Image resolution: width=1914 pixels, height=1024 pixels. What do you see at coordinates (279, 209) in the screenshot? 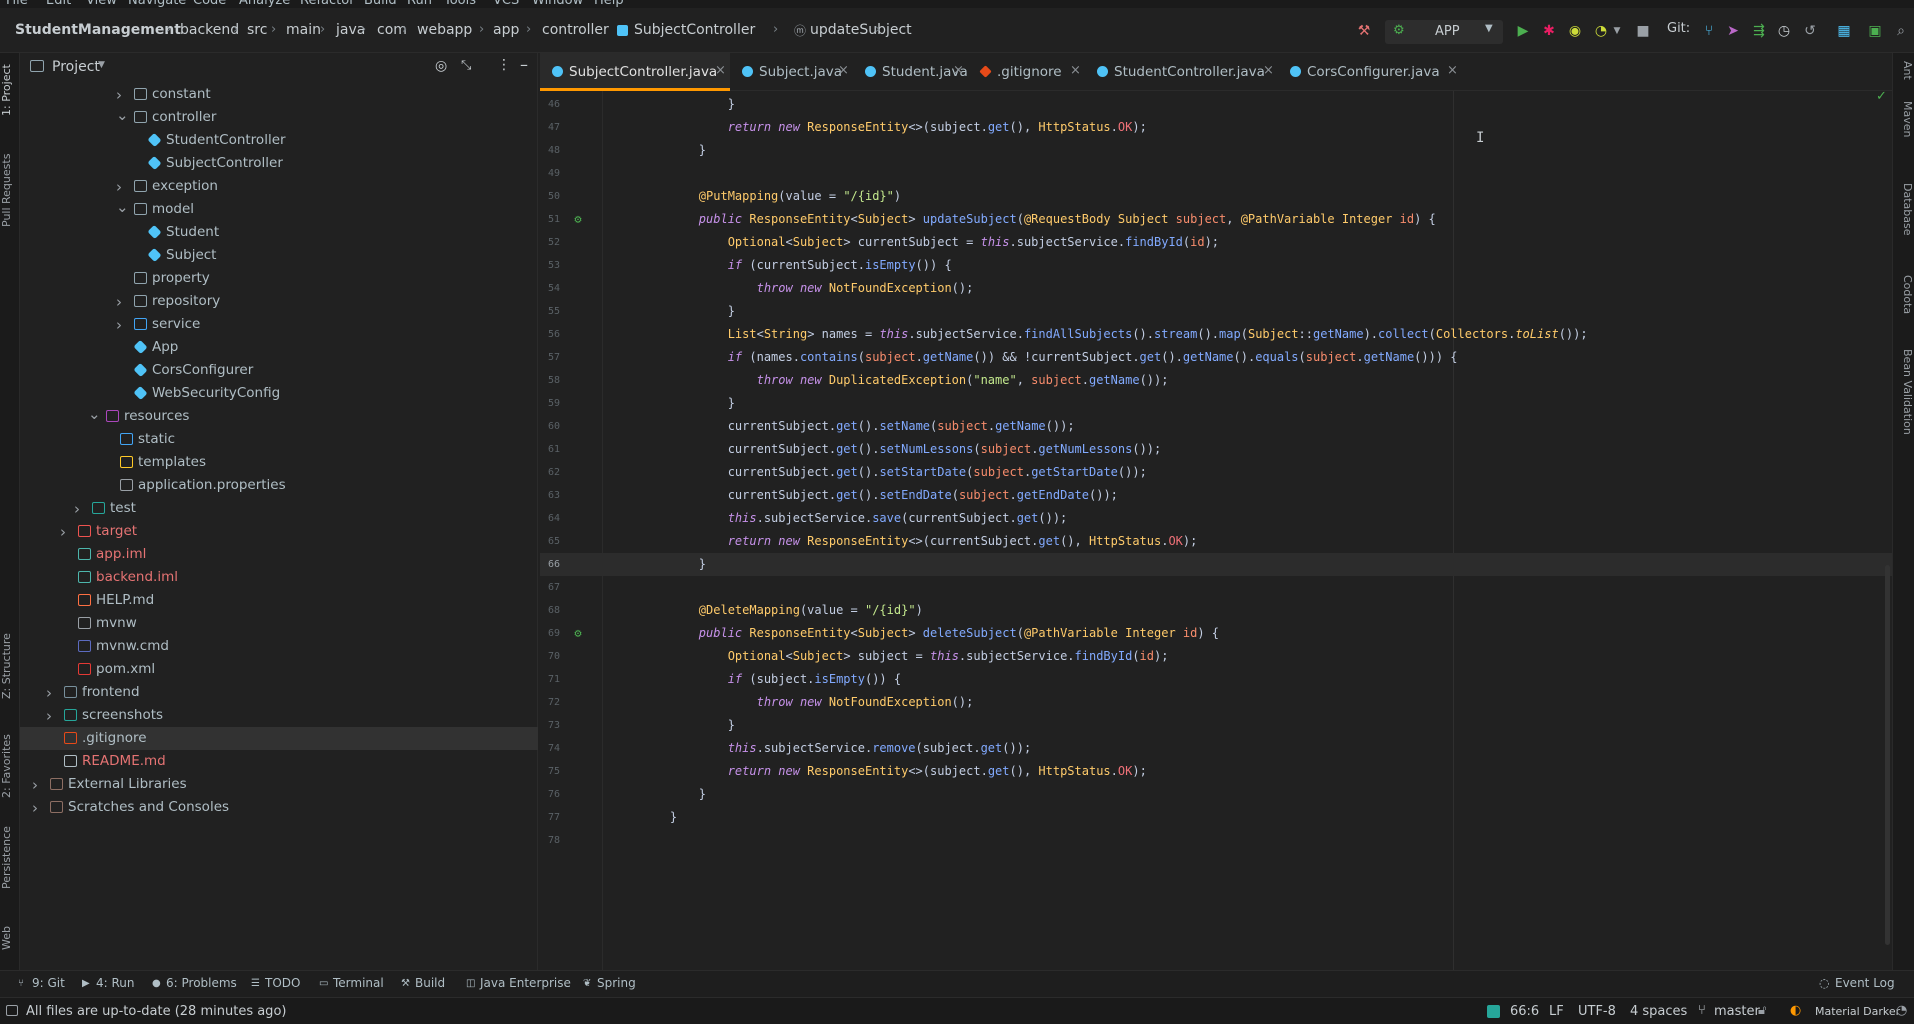
I see `tree-node: ⌄ model` at bounding box center [279, 209].